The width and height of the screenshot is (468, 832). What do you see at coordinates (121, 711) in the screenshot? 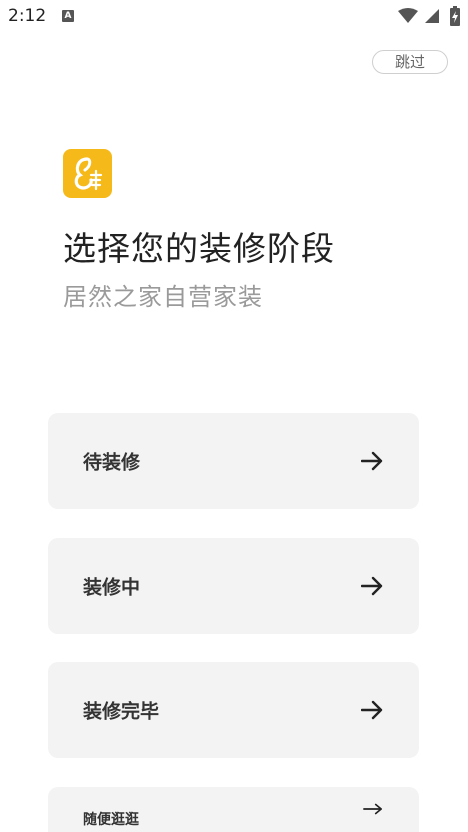
I see `option-label: 装修完毕` at bounding box center [121, 711].